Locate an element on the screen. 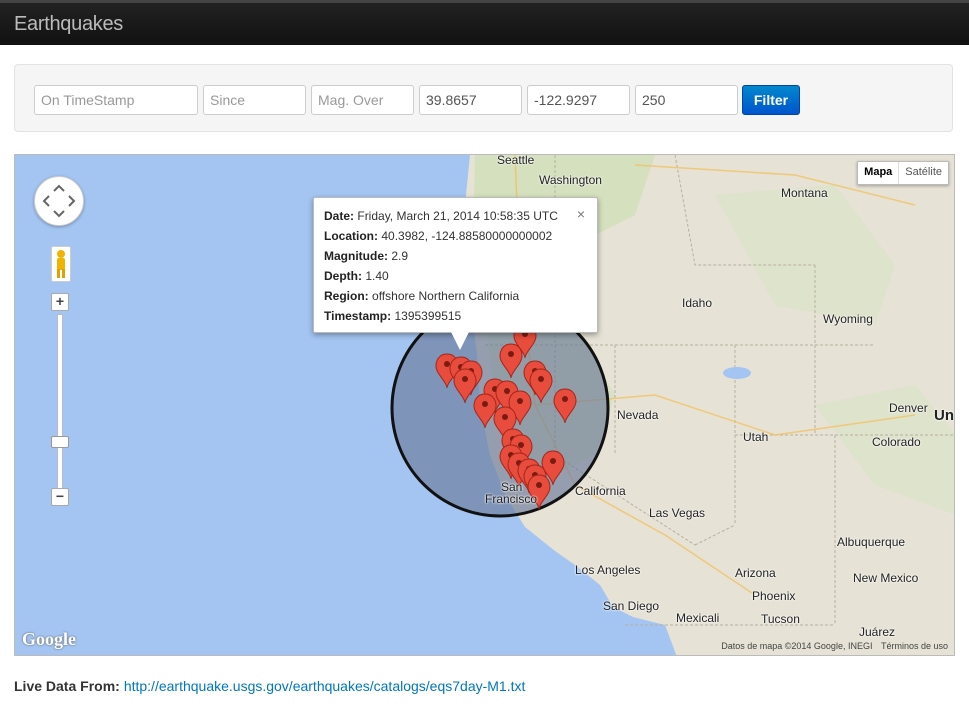 The width and height of the screenshot is (969, 706). map-label-seattle: Seattle is located at coordinates (516, 160).